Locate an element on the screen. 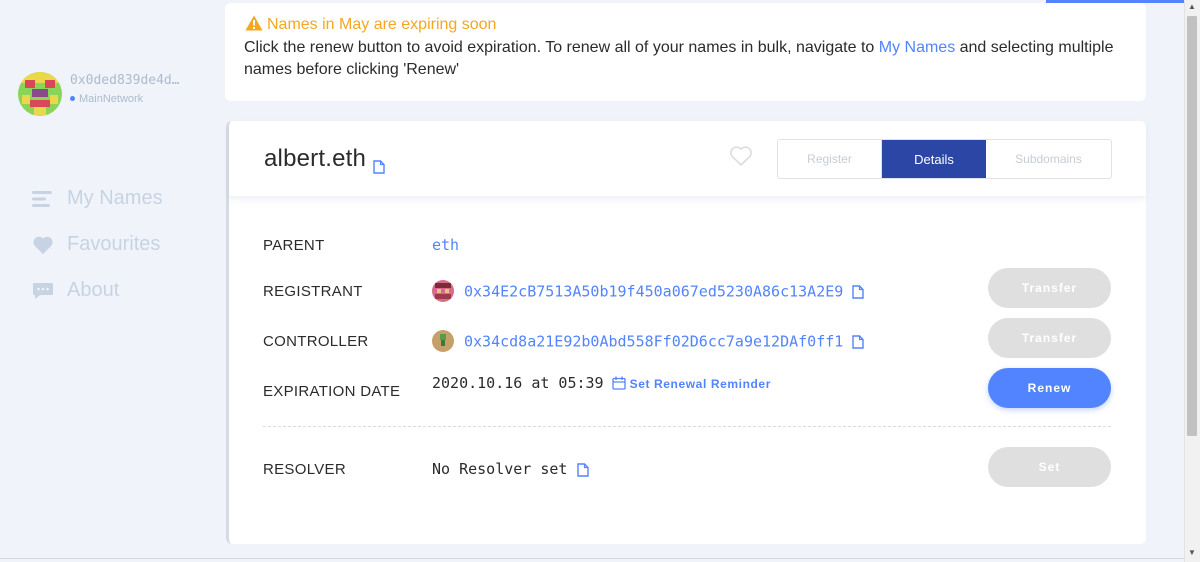 The image size is (1200, 562). domain-name: albert.eth is located at coordinates (315, 158).